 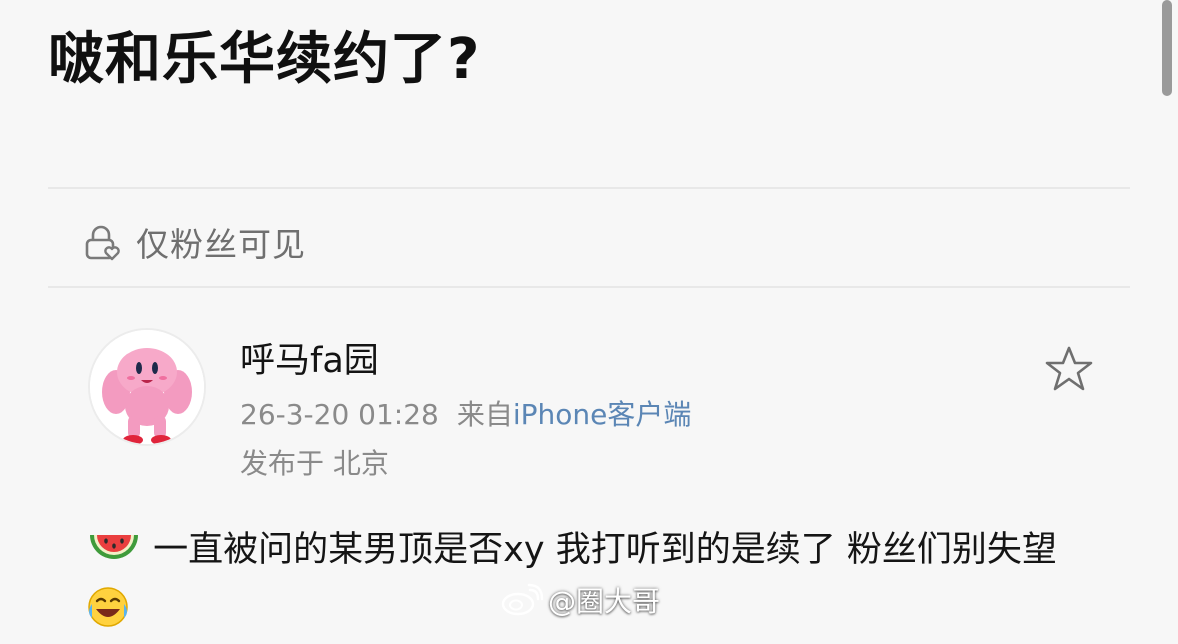 What do you see at coordinates (589, 188) in the screenshot?
I see `divider-top` at bounding box center [589, 188].